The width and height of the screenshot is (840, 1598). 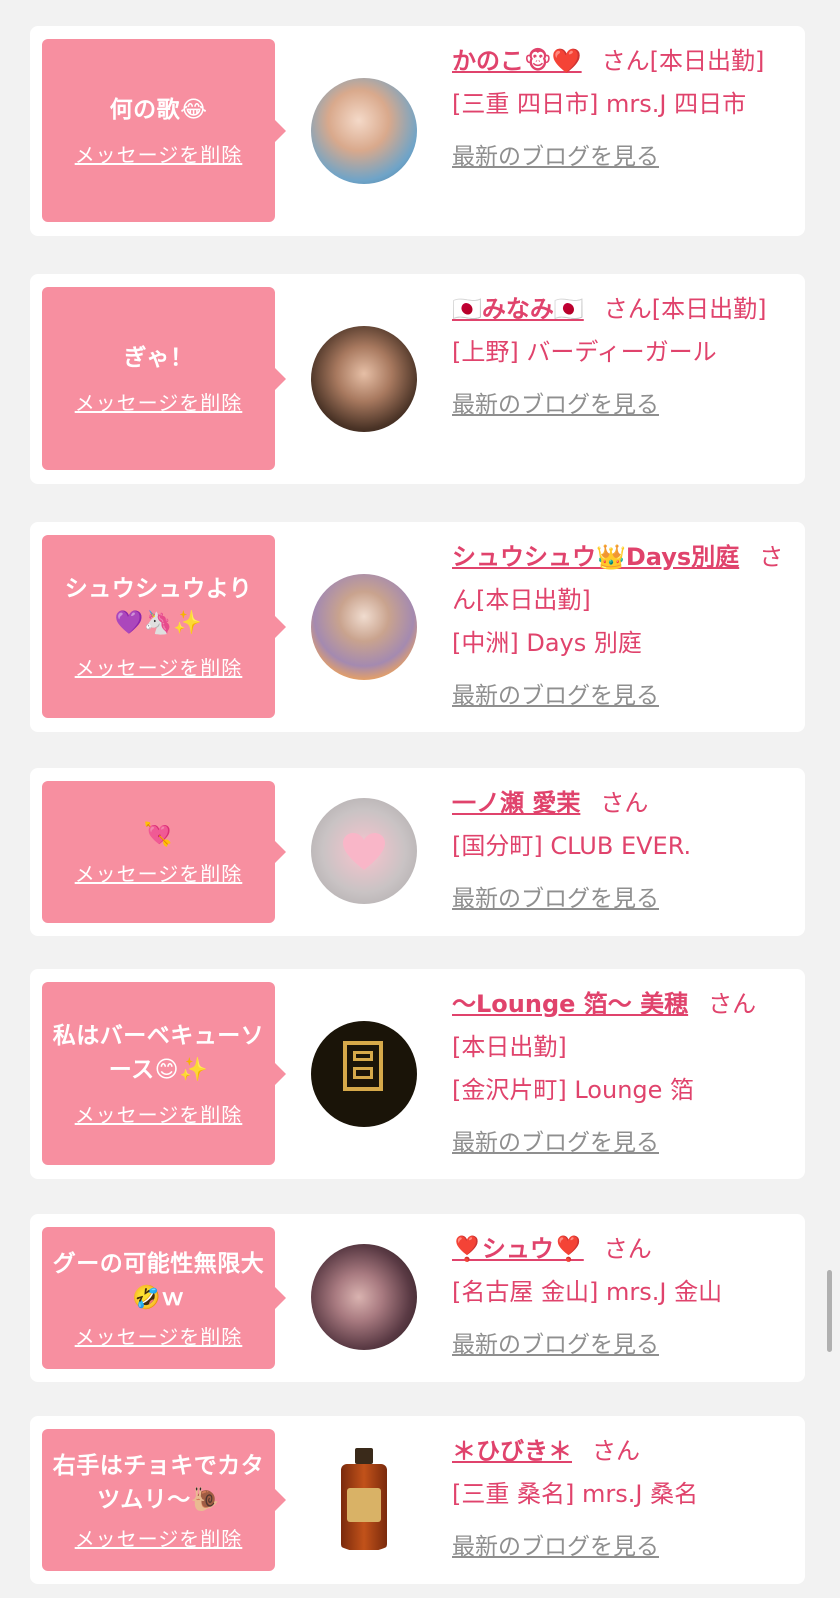 I want to click on cast-name-link: ＊ひびき＊, so click(x=512, y=1451).